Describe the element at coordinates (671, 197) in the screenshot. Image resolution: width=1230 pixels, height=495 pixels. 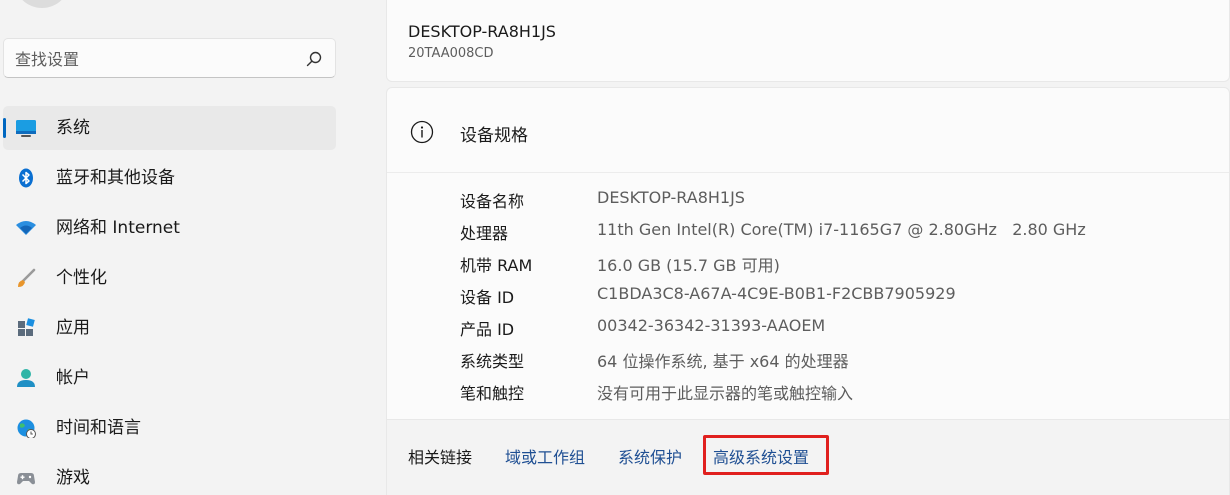
I see `spec-value: DESKTOP-RA8H1JS` at that location.